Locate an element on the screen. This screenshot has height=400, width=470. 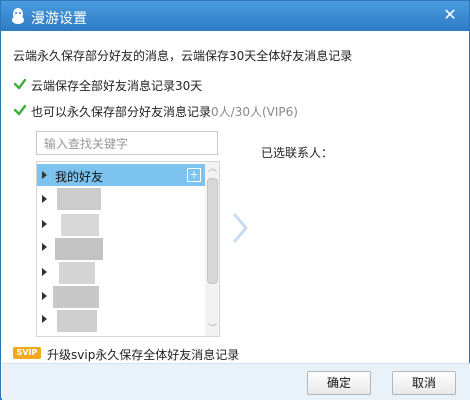
friend-list-scrollbar: ︿ ﹀ is located at coordinates (212, 249).